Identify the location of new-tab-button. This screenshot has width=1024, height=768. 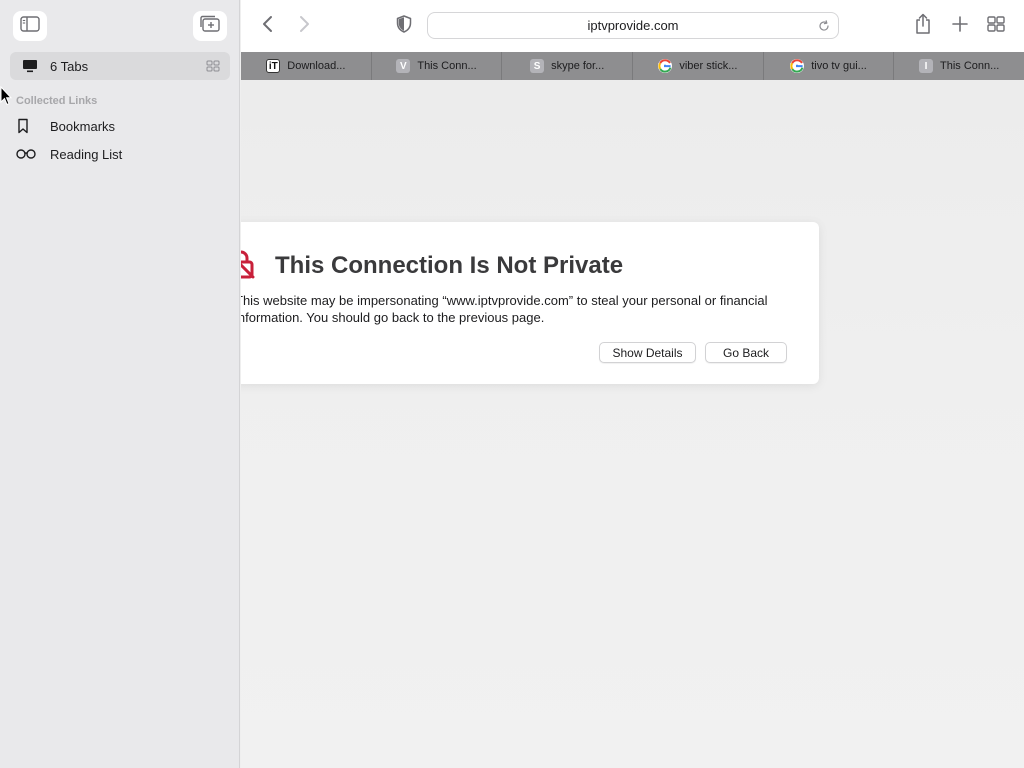
(960, 26).